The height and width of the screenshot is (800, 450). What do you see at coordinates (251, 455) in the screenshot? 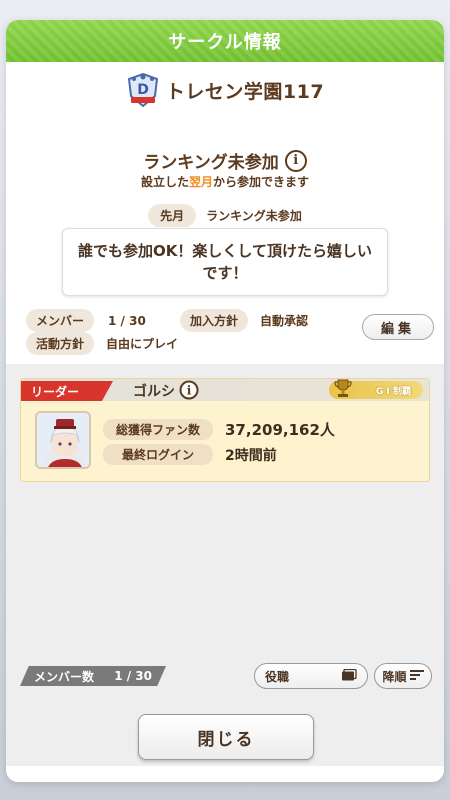
I see `last-login-value: 2時間前` at bounding box center [251, 455].